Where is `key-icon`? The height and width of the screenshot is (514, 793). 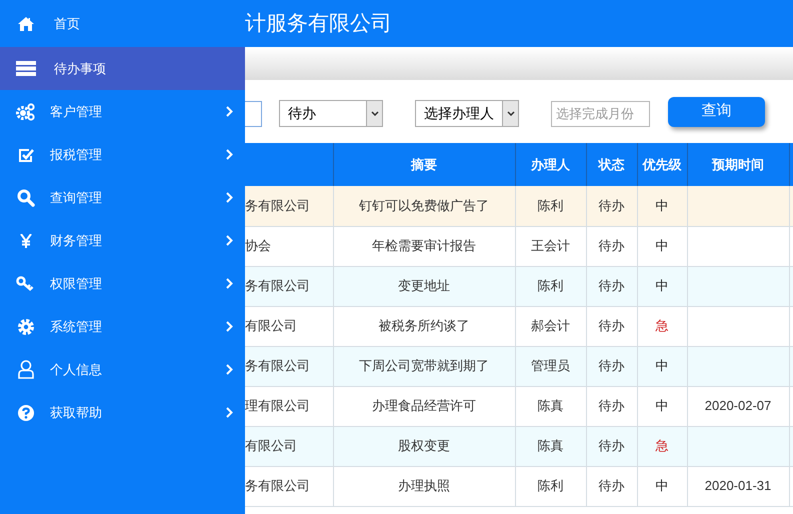 key-icon is located at coordinates (26, 284).